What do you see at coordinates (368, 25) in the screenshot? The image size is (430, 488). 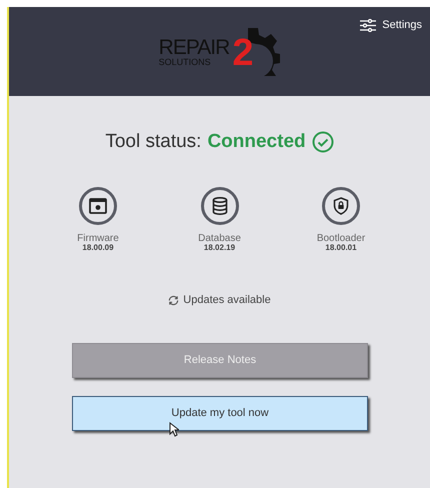 I see `sliders-icon` at bounding box center [368, 25].